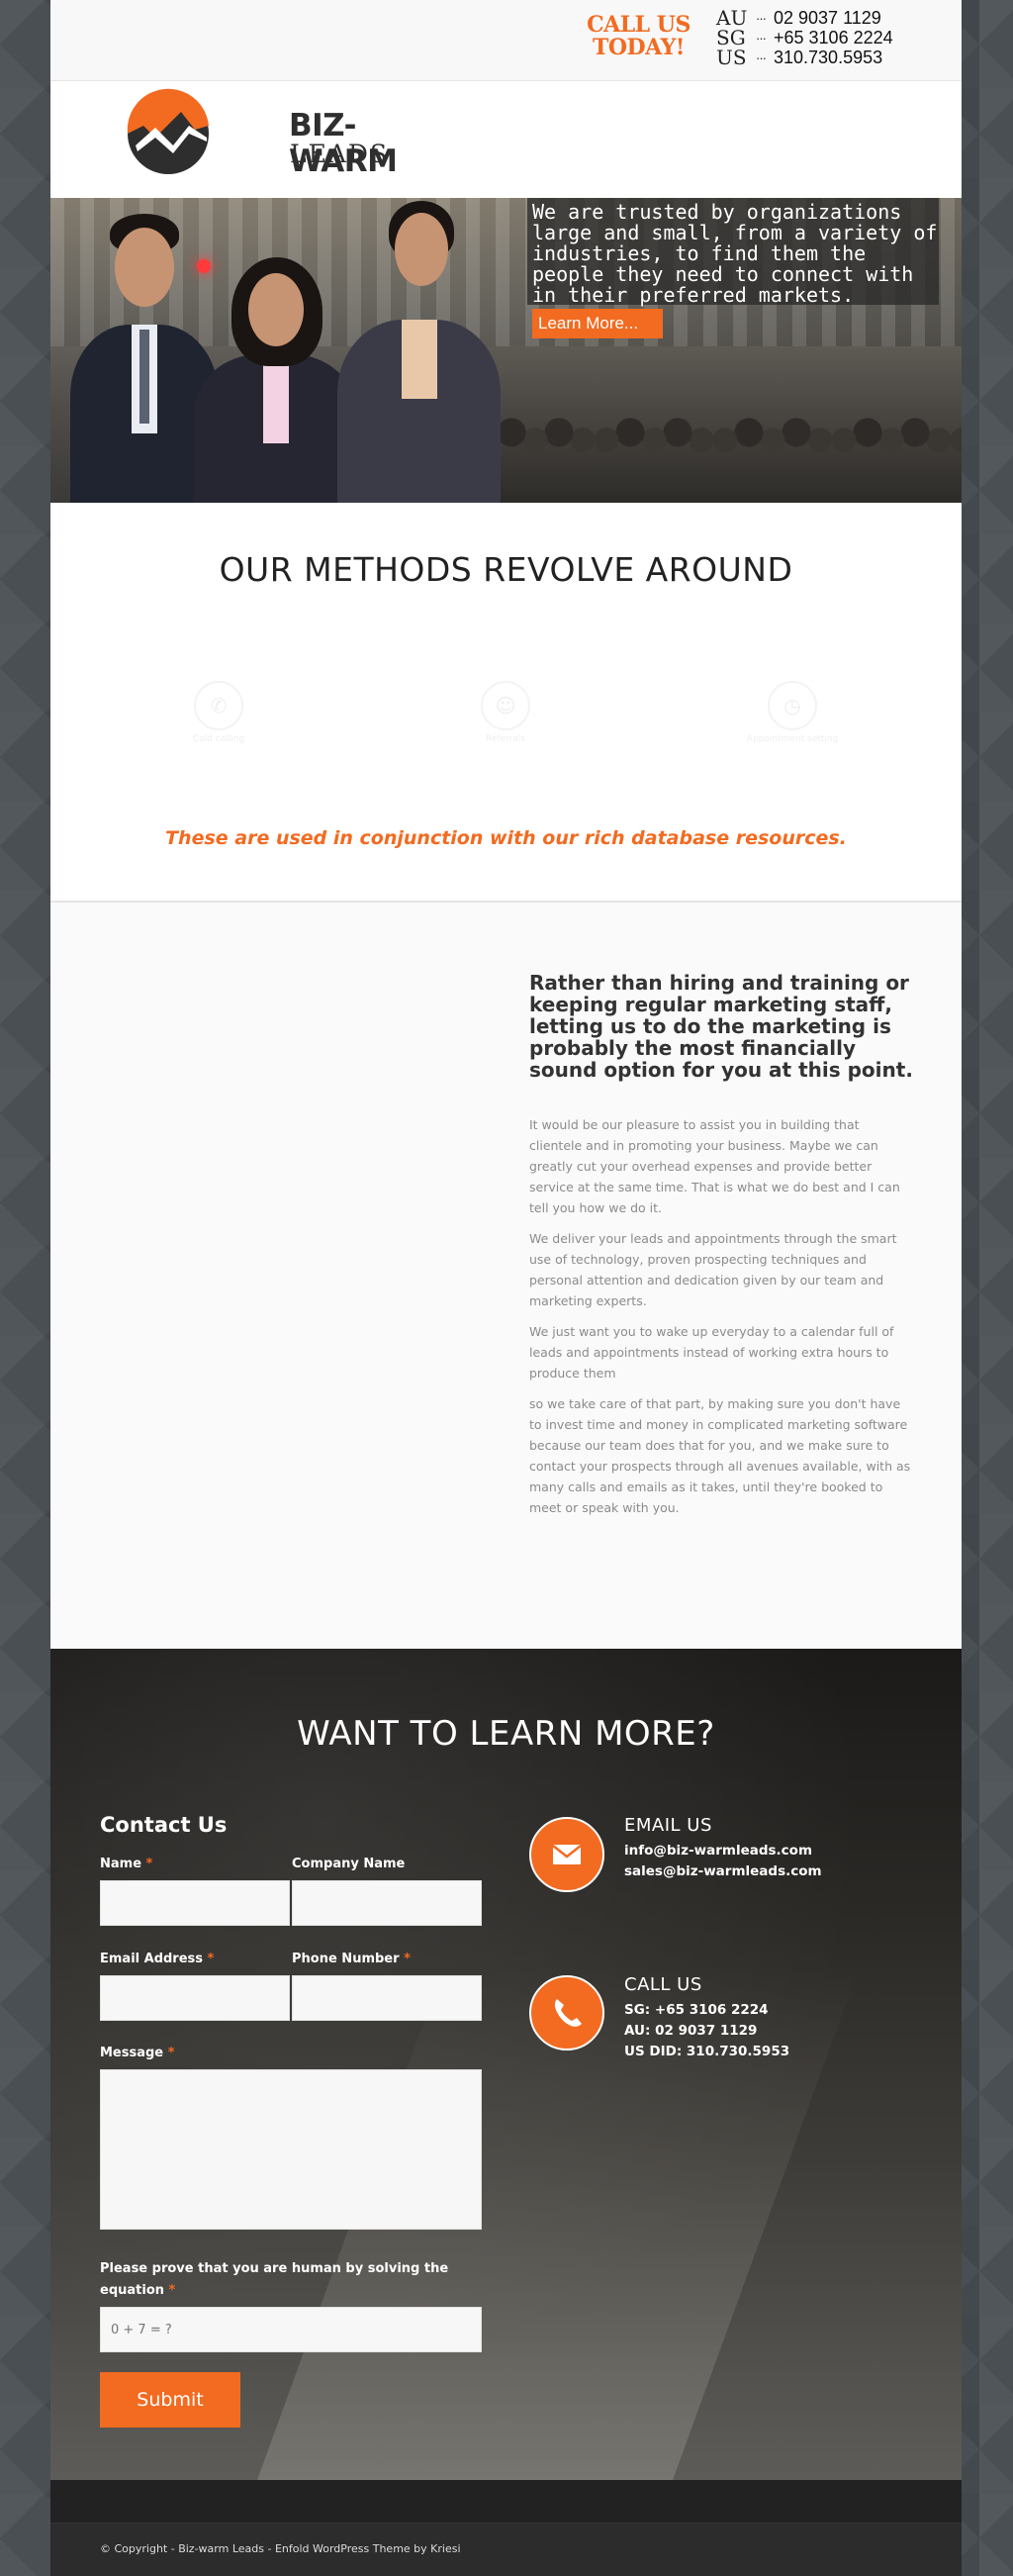 The image size is (1013, 2576). I want to click on hero-person-woman-right, so click(419, 352).